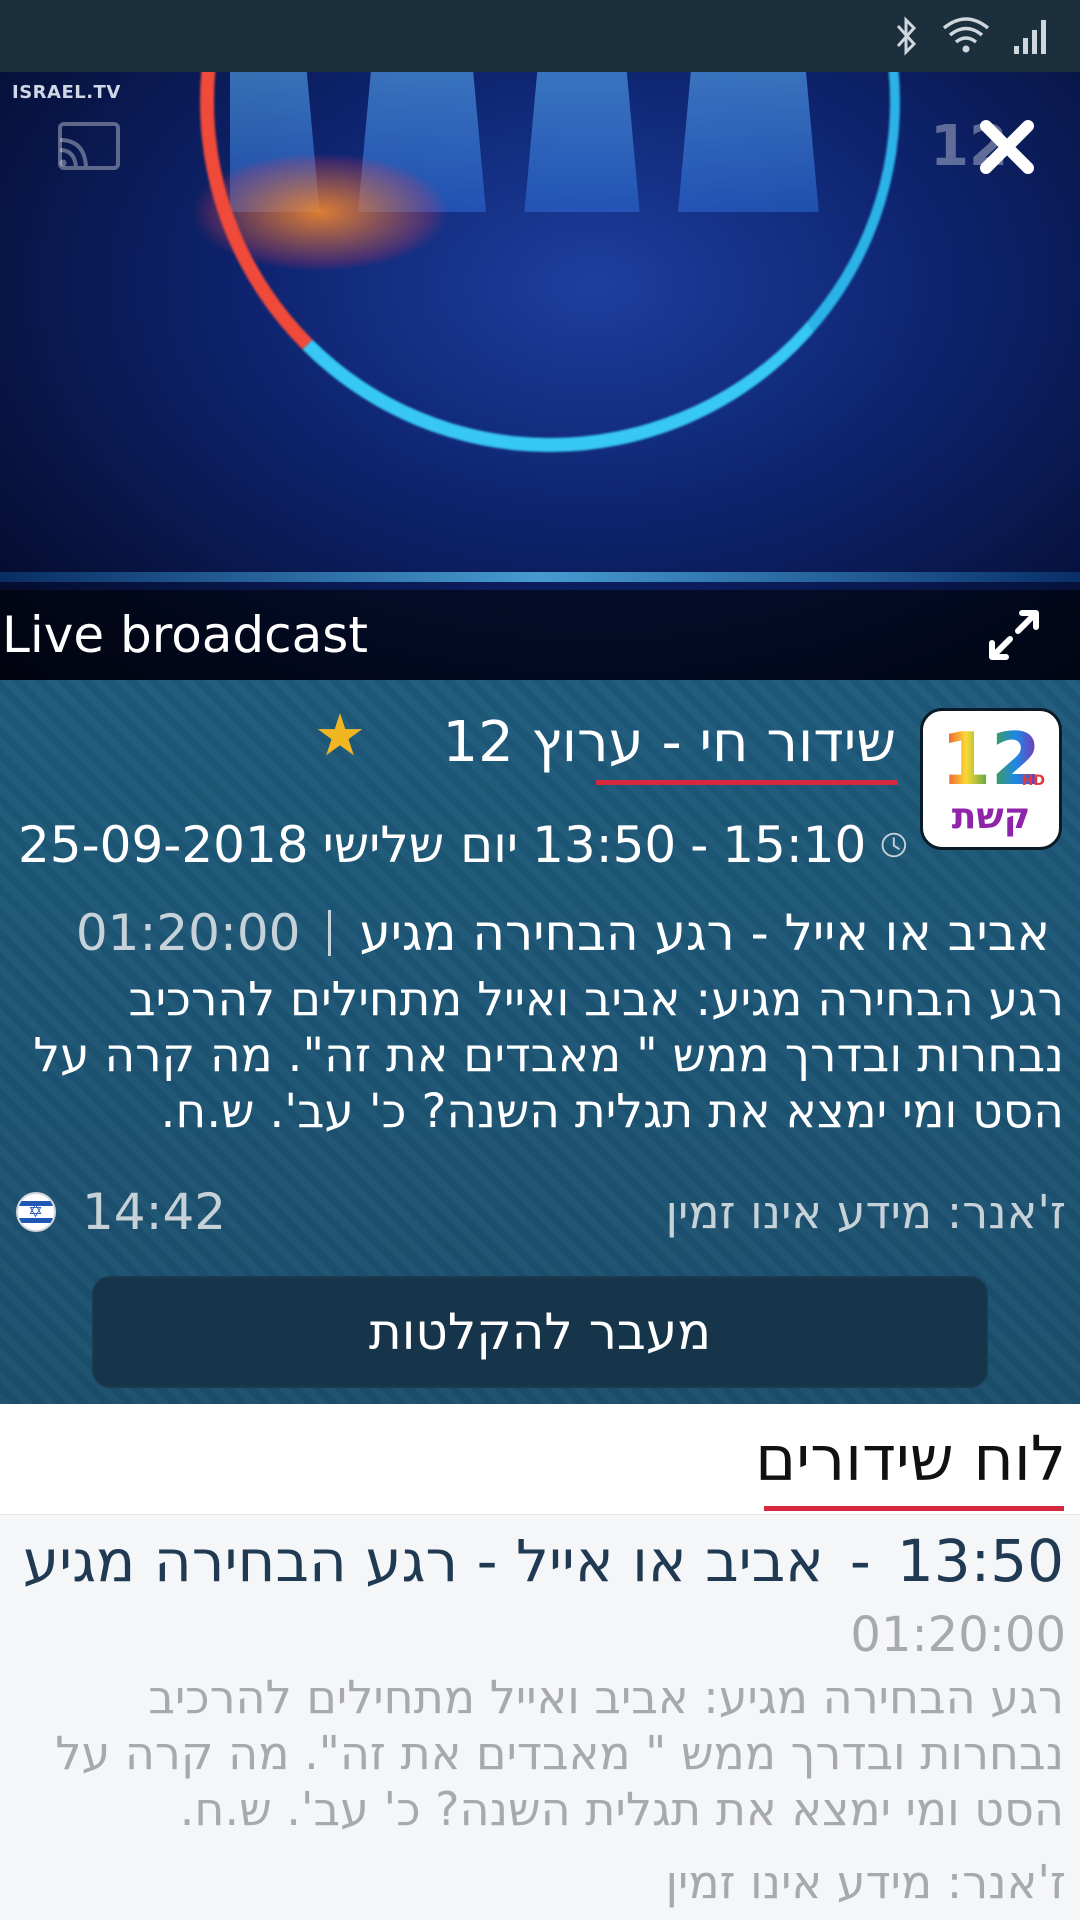 The image size is (1080, 1920). Describe the element at coordinates (914, 1508) in the screenshot. I see `schedule-title-underline` at that location.